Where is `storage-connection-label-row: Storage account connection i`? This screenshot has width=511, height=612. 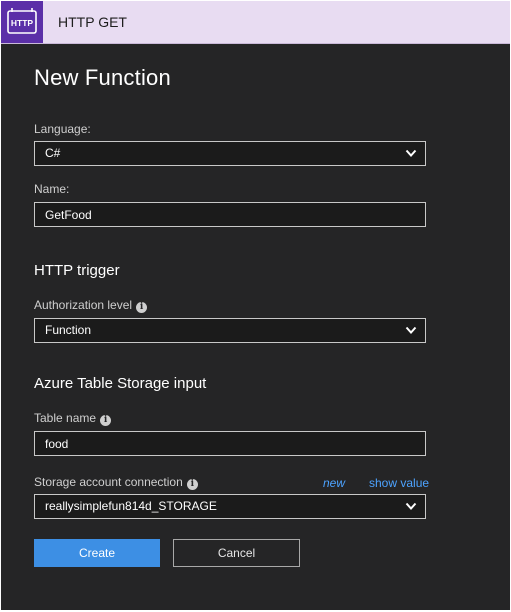 storage-connection-label-row: Storage account connection i is located at coordinates (116, 482).